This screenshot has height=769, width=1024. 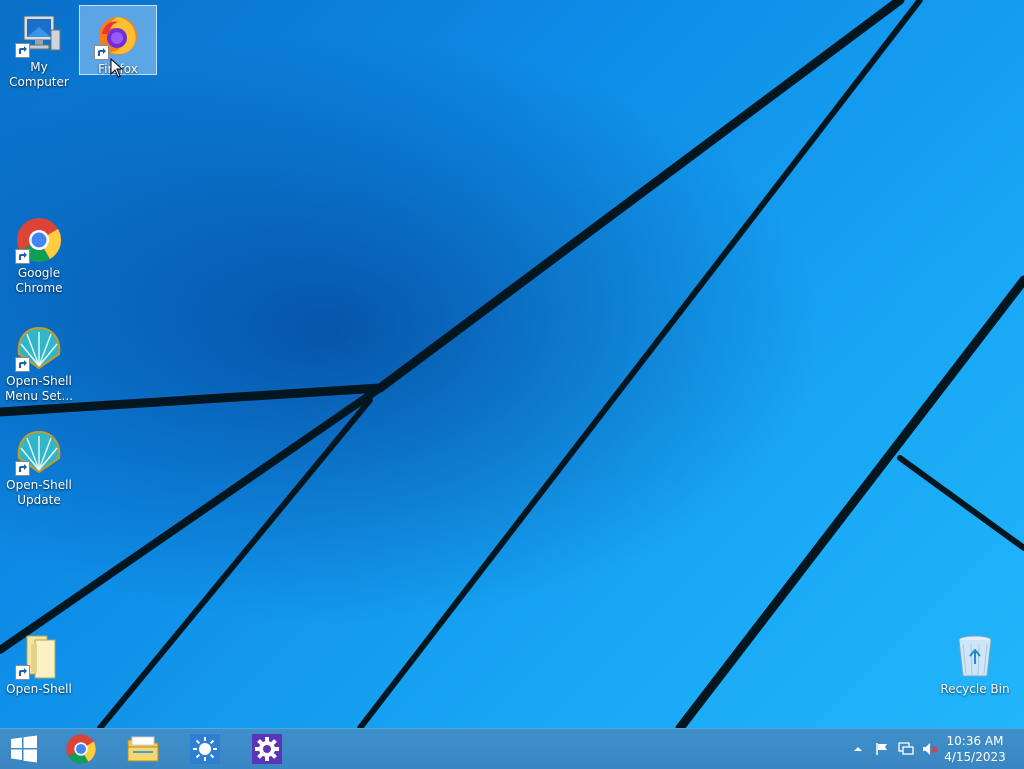 What do you see at coordinates (118, 36) in the screenshot?
I see `firefox-icon` at bounding box center [118, 36].